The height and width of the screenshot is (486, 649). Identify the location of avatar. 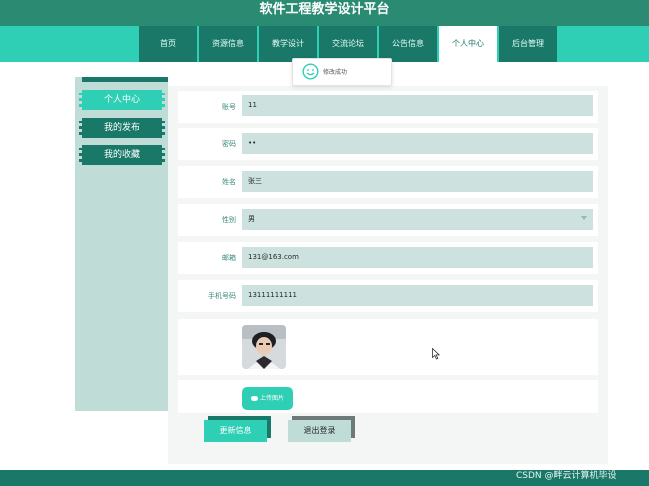
(264, 347).